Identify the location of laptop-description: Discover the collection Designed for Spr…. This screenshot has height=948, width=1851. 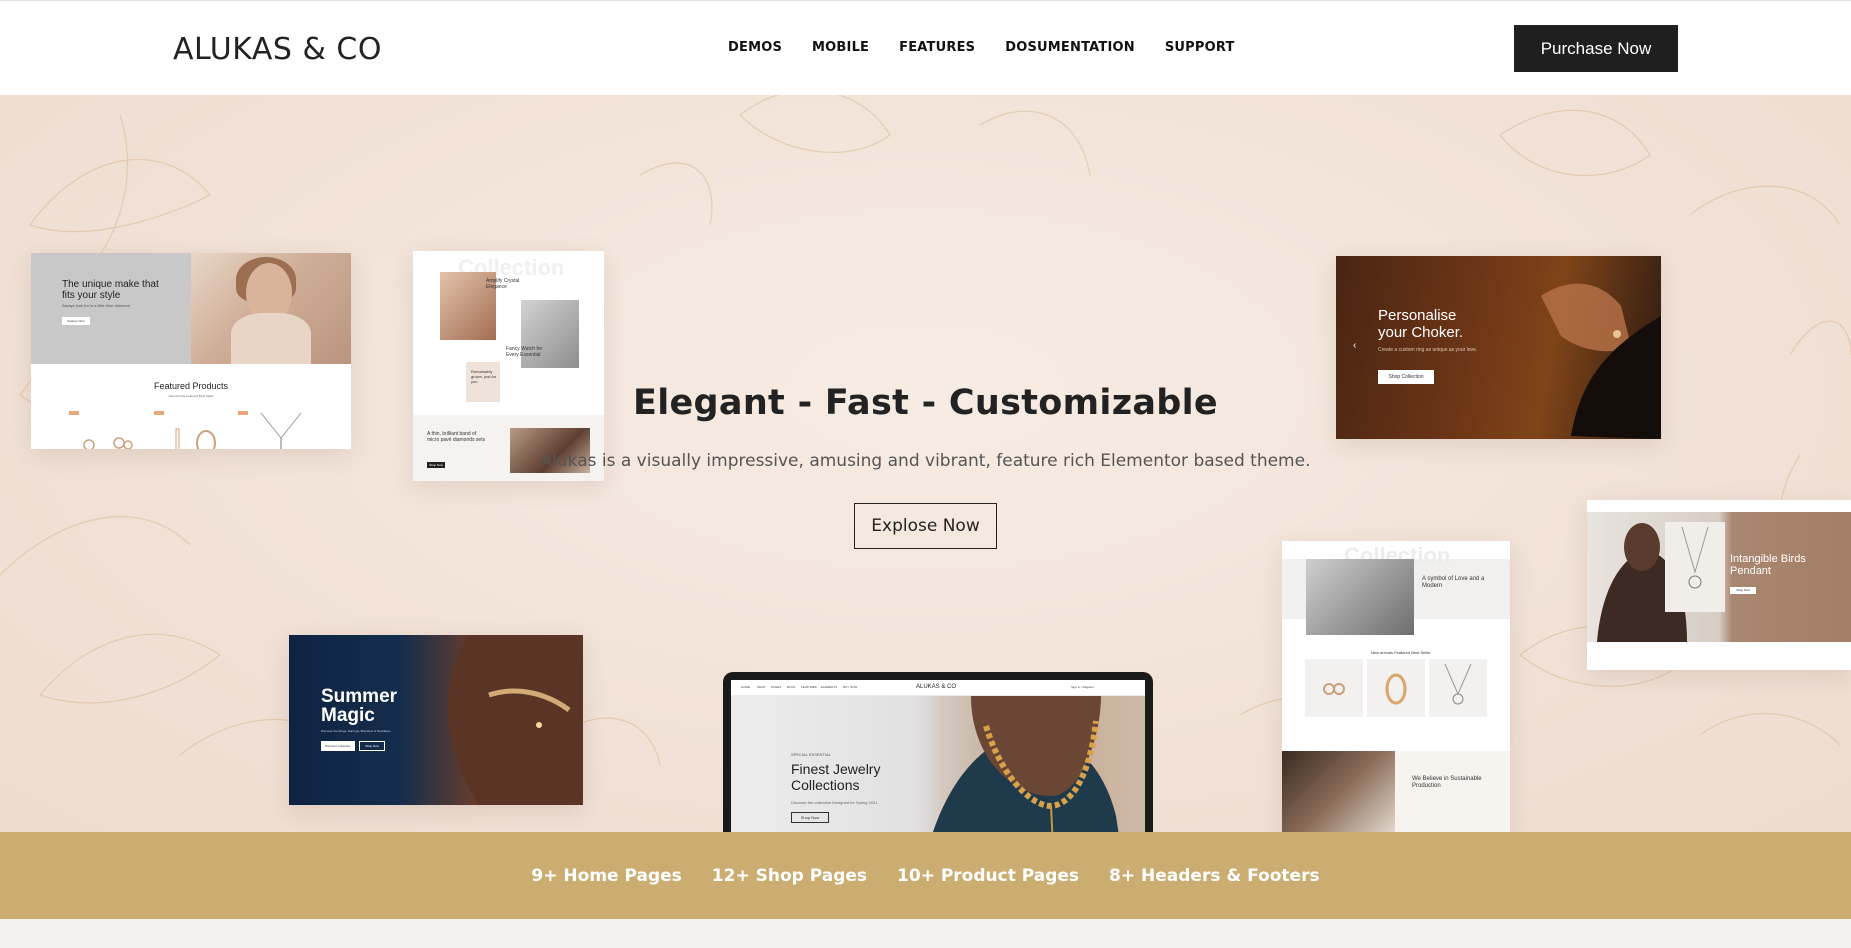
(834, 802).